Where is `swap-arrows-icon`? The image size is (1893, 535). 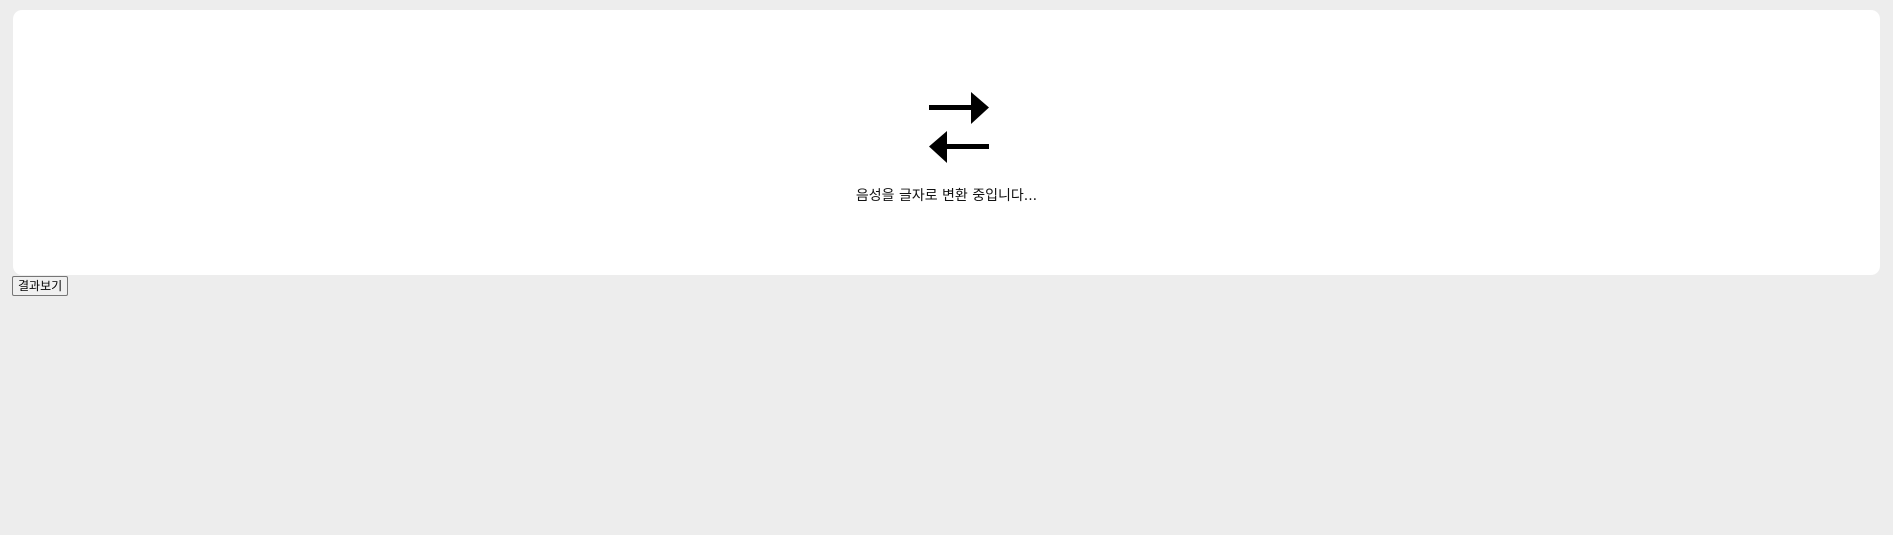 swap-arrows-icon is located at coordinates (959, 127).